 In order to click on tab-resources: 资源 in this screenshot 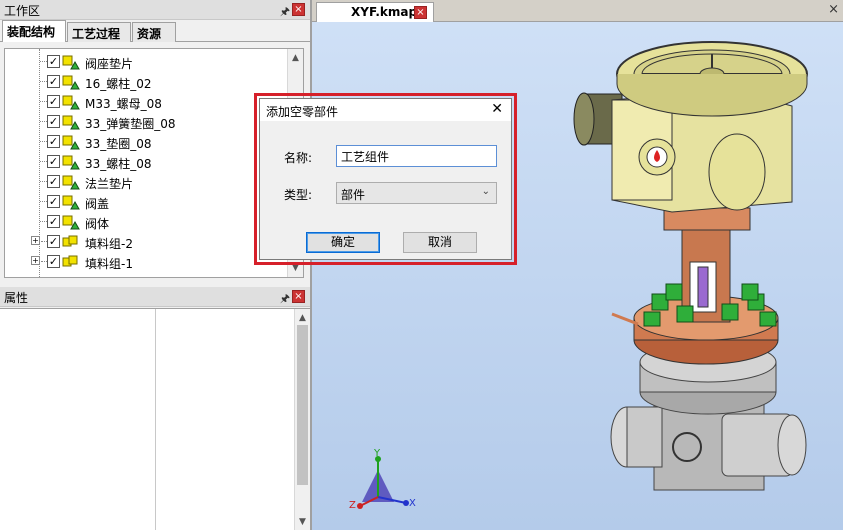, I will do `click(154, 32)`.